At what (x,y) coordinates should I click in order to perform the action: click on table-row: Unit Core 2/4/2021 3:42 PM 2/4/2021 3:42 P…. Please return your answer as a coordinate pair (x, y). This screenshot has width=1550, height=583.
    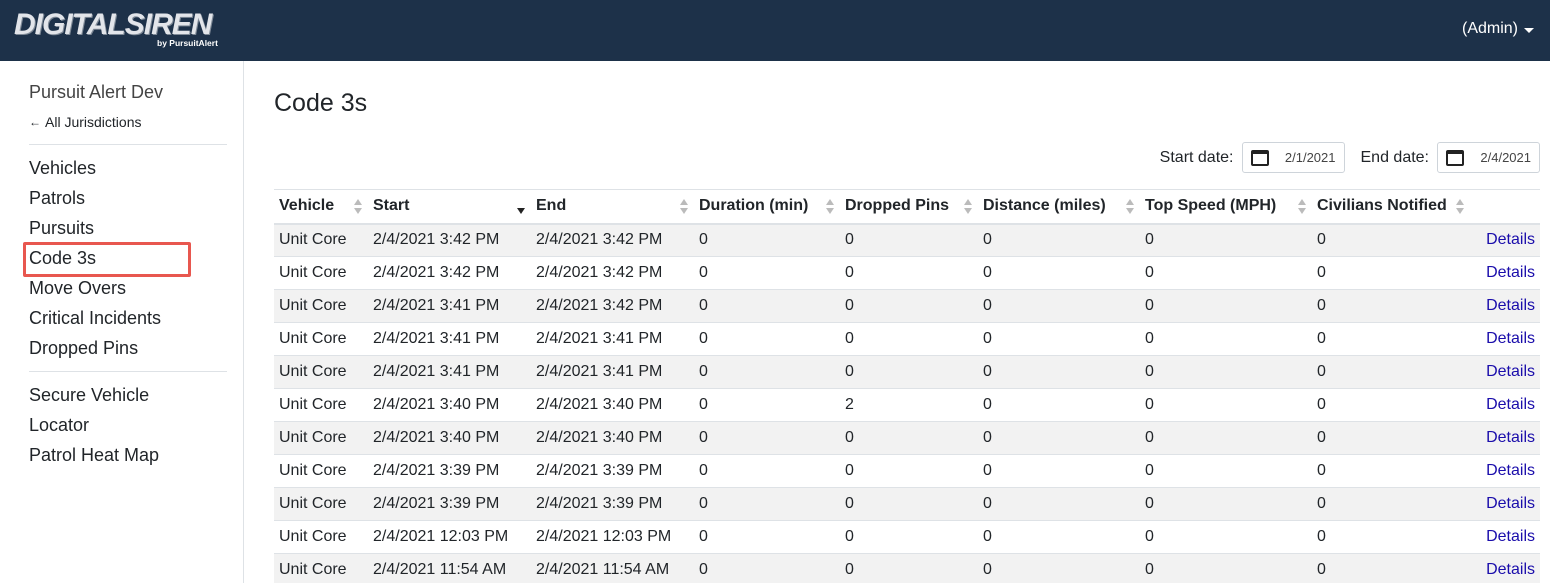
    Looking at the image, I should click on (907, 273).